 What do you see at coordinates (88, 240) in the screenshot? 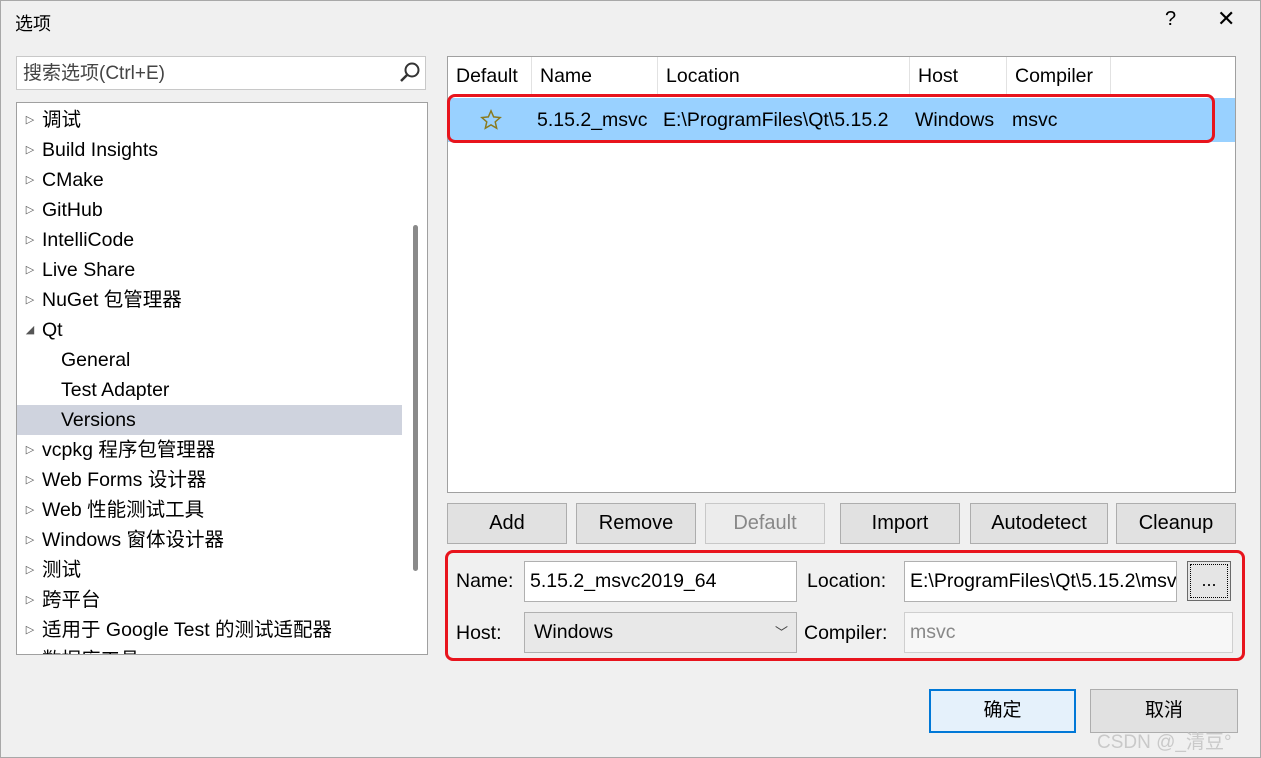
I see `tree-item-label: IntelliCode` at bounding box center [88, 240].